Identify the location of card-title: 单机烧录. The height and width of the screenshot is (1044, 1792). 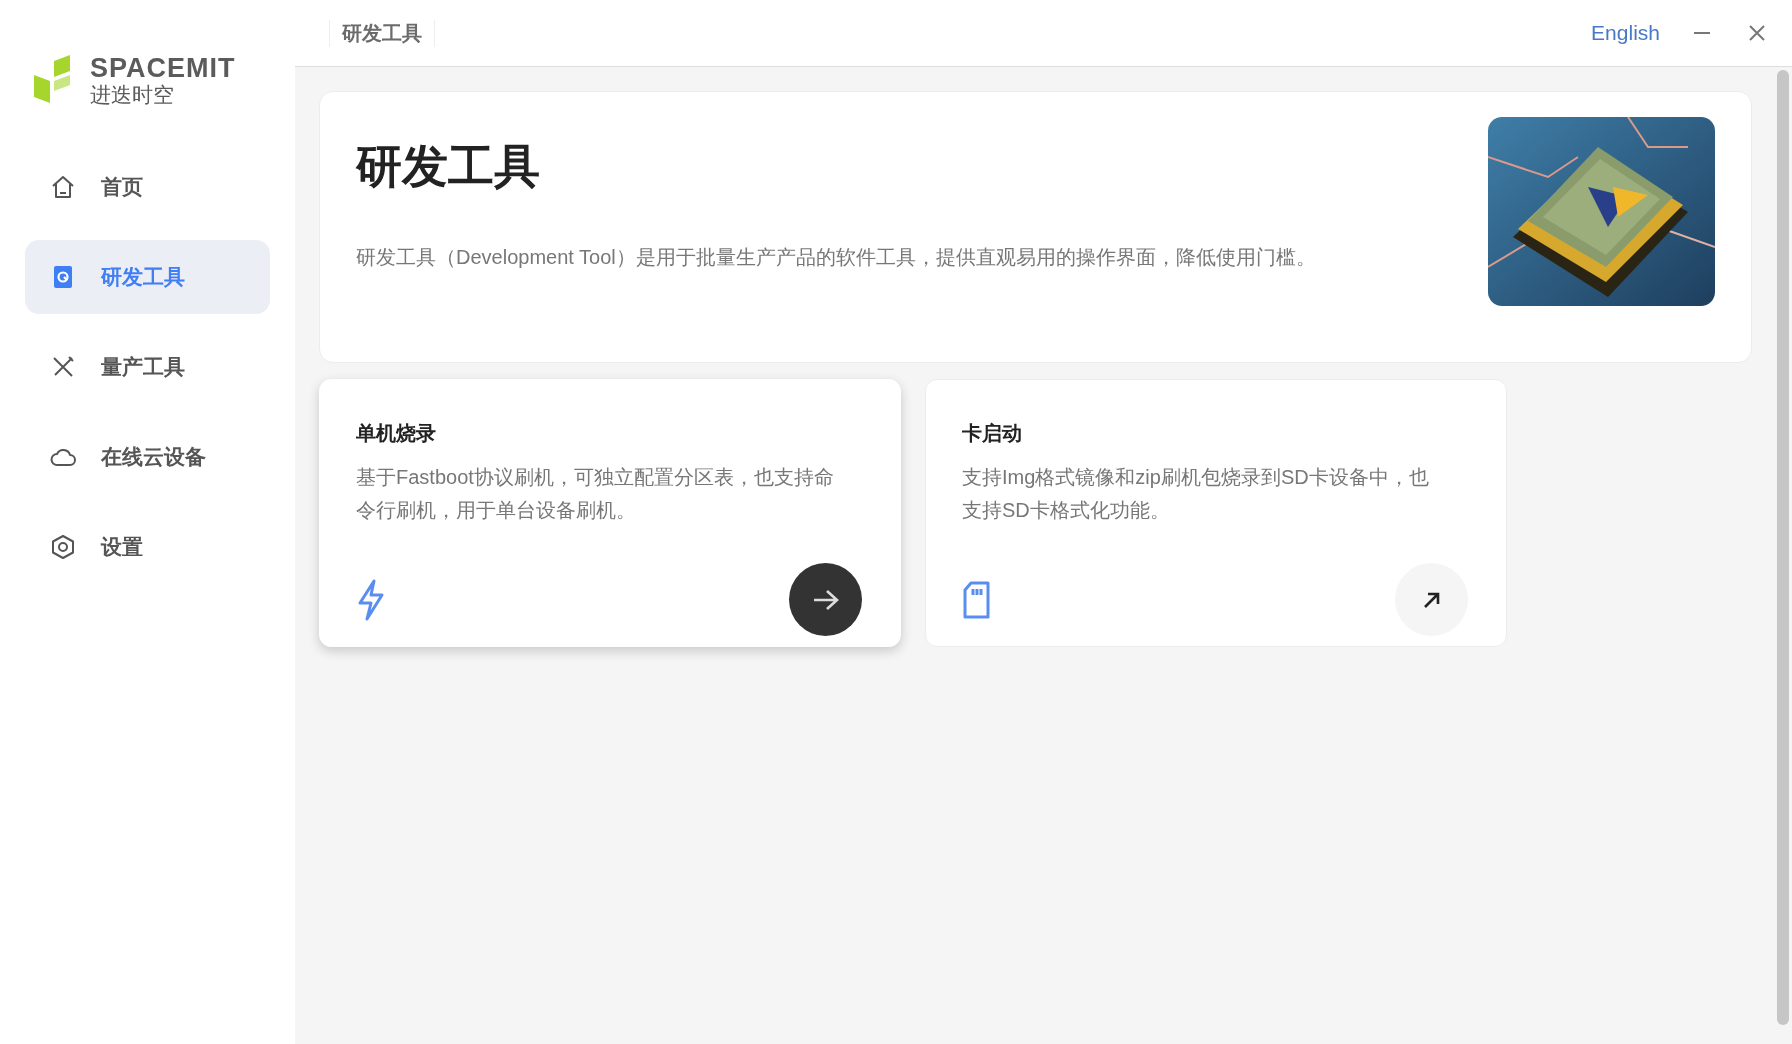
(396, 433).